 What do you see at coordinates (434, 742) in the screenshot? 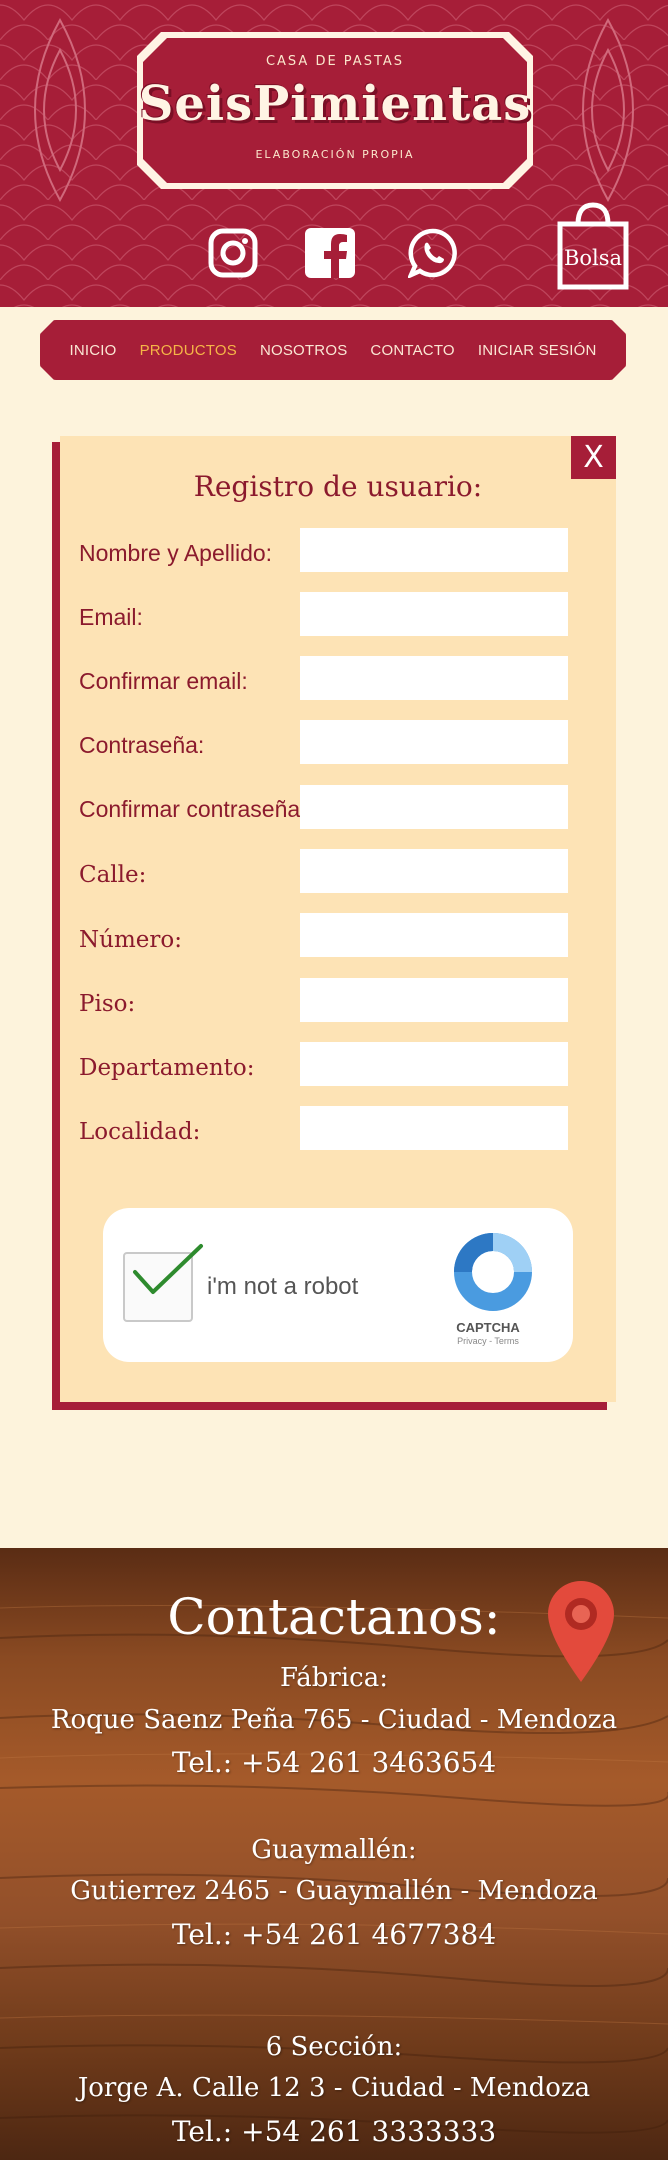
I see `contrasena-input` at bounding box center [434, 742].